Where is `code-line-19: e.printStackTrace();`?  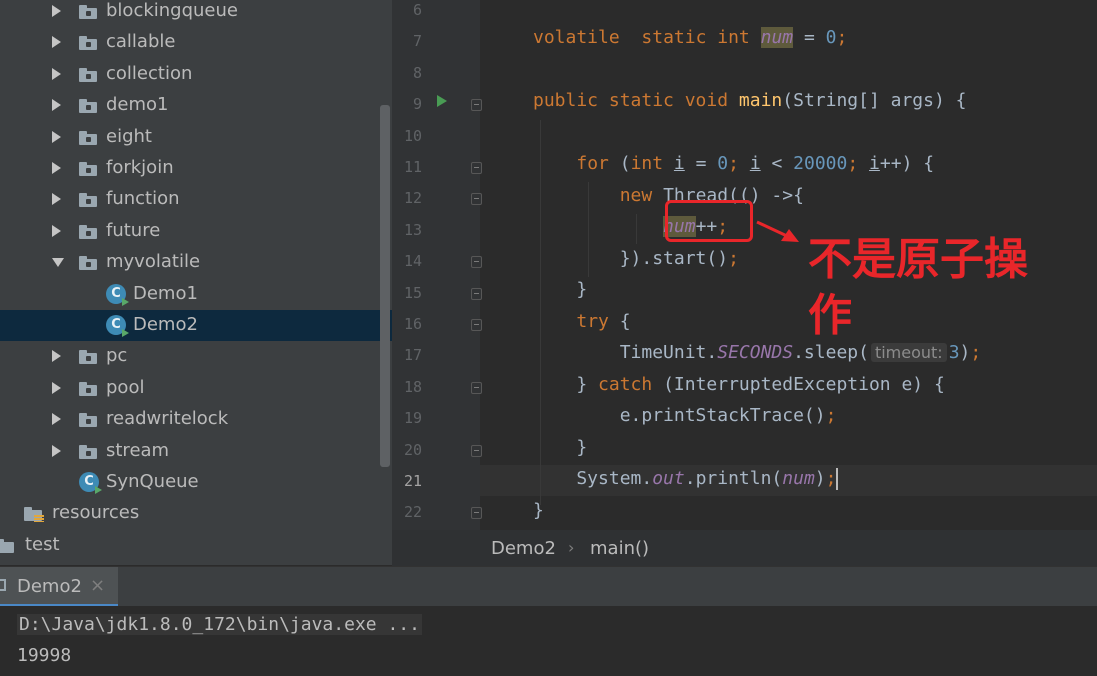 code-line-19: e.printStackTrace(); is located at coordinates (685, 415).